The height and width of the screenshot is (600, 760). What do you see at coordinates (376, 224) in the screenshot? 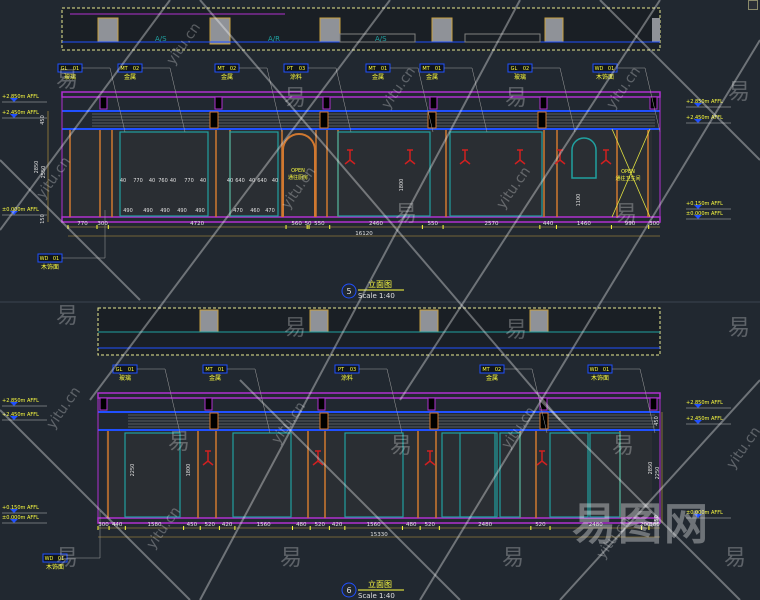
I see `dimension-value: 2460` at bounding box center [376, 224].